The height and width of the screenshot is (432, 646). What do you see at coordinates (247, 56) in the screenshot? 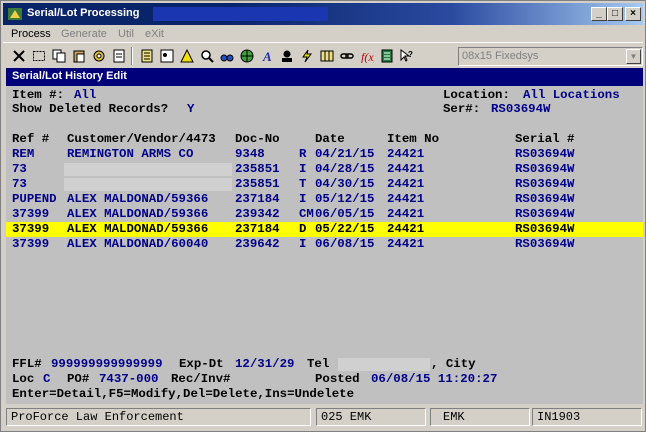
I see `globe-icon` at bounding box center [247, 56].